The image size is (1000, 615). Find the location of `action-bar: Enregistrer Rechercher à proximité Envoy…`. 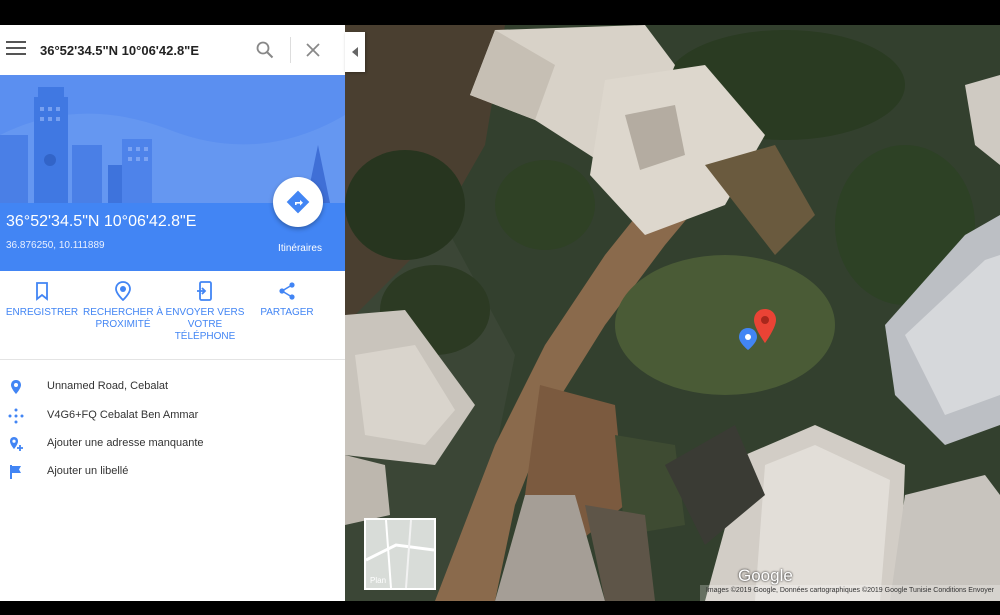

action-bar: Enregistrer Rechercher à proximité Envoy… is located at coordinates (172, 315).